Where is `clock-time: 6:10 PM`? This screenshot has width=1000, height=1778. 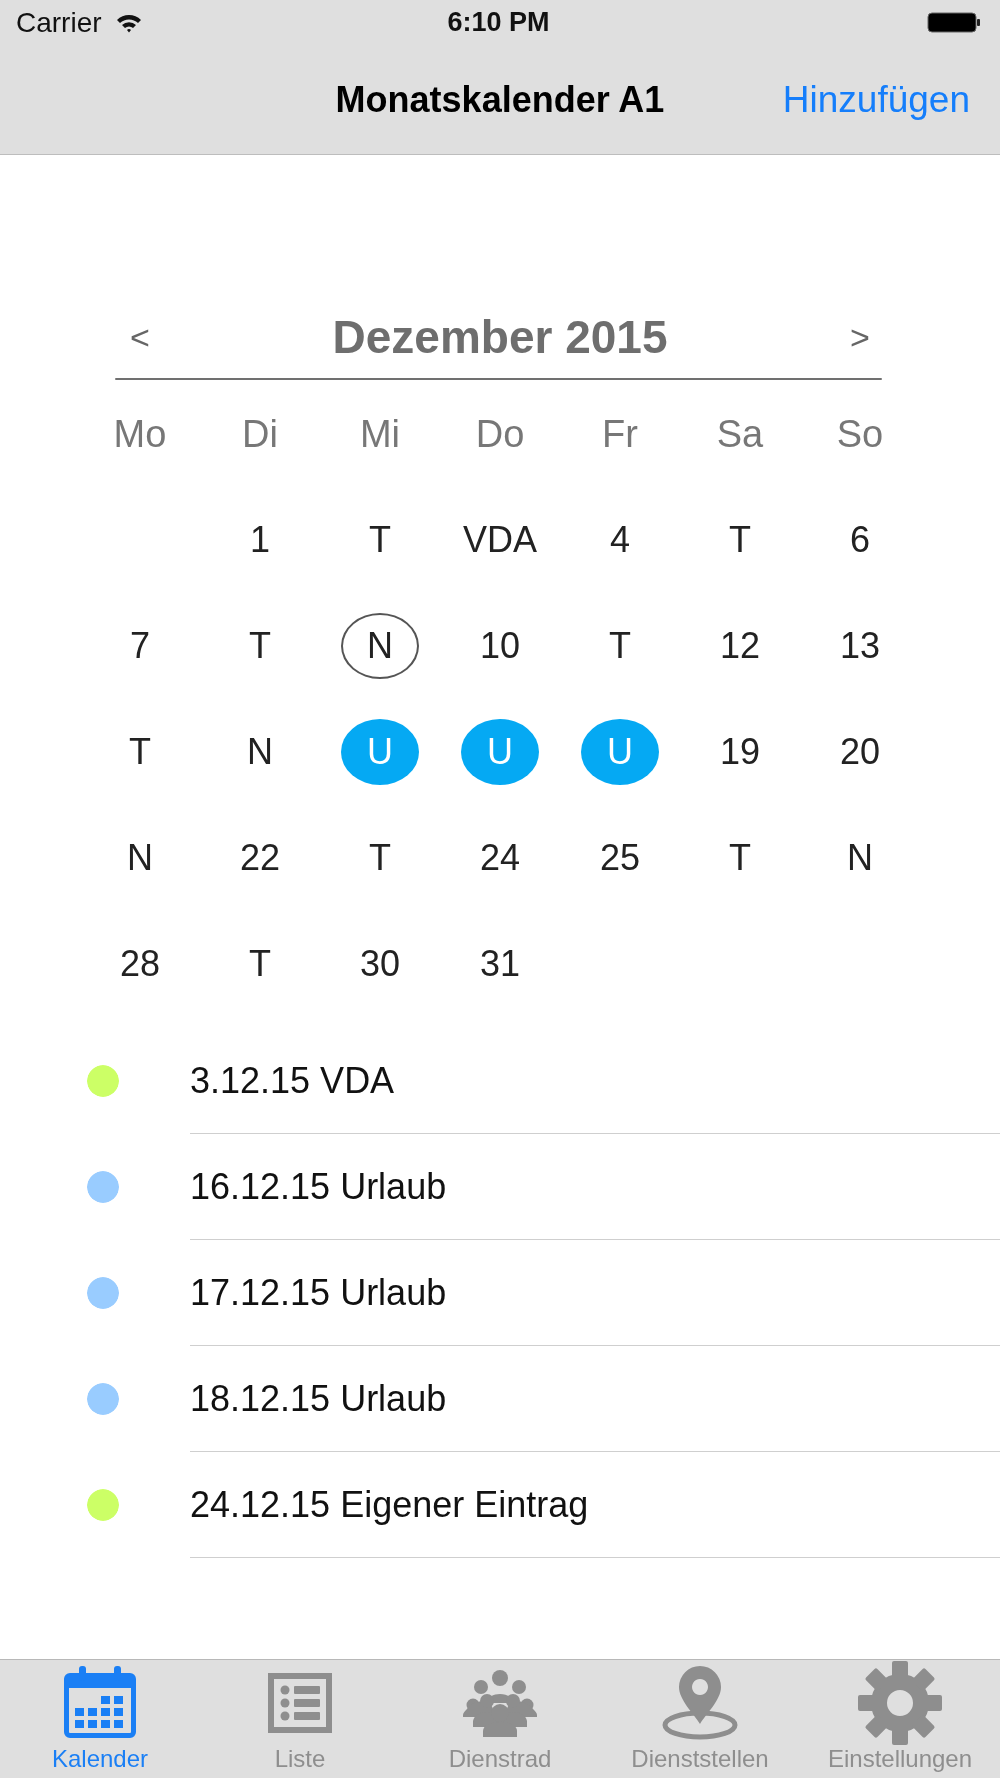
clock-time: 6:10 PM is located at coordinates (498, 22).